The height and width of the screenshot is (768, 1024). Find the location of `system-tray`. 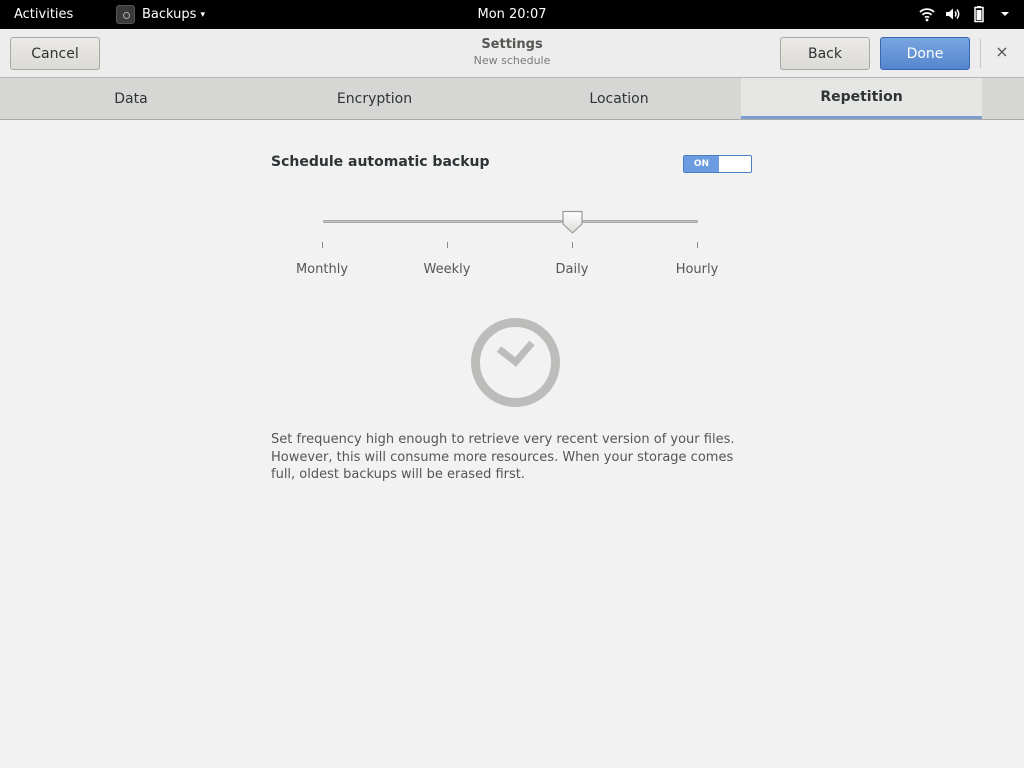

system-tray is located at coordinates (966, 14).